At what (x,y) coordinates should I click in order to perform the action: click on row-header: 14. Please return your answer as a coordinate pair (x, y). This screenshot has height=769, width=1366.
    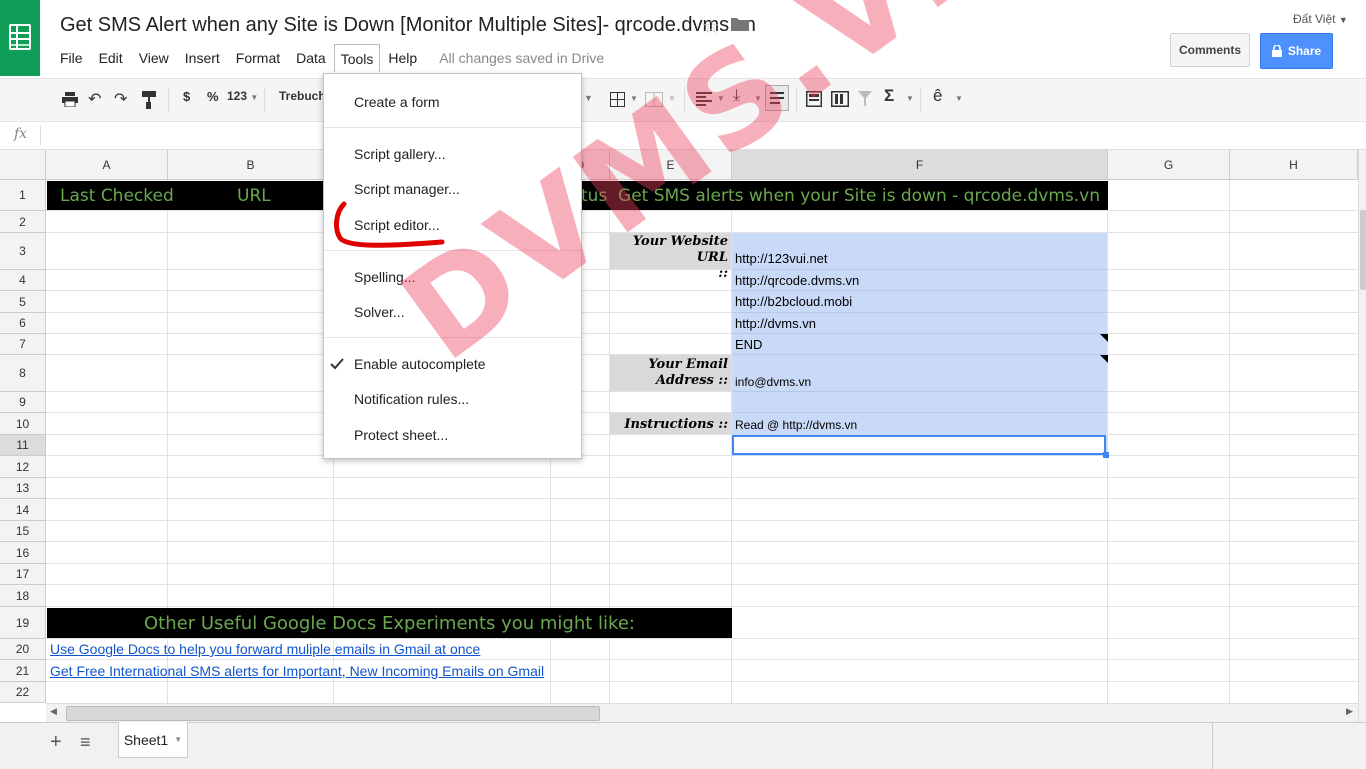
    Looking at the image, I should click on (23, 510).